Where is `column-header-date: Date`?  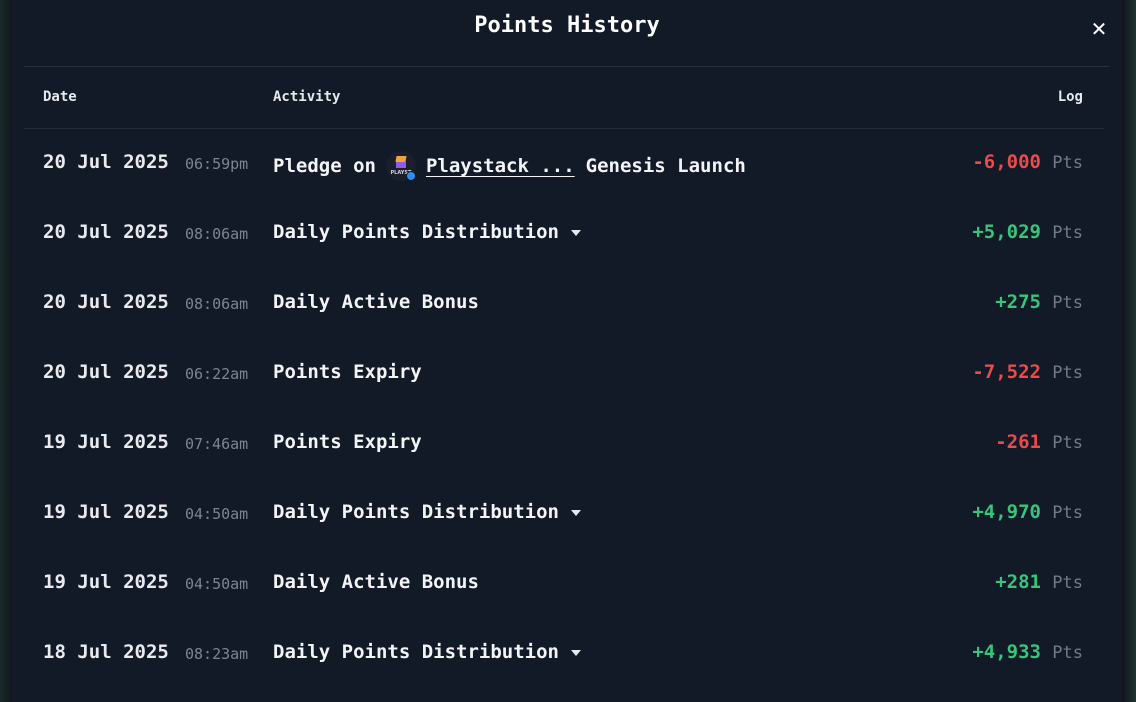
column-header-date: Date is located at coordinates (60, 97).